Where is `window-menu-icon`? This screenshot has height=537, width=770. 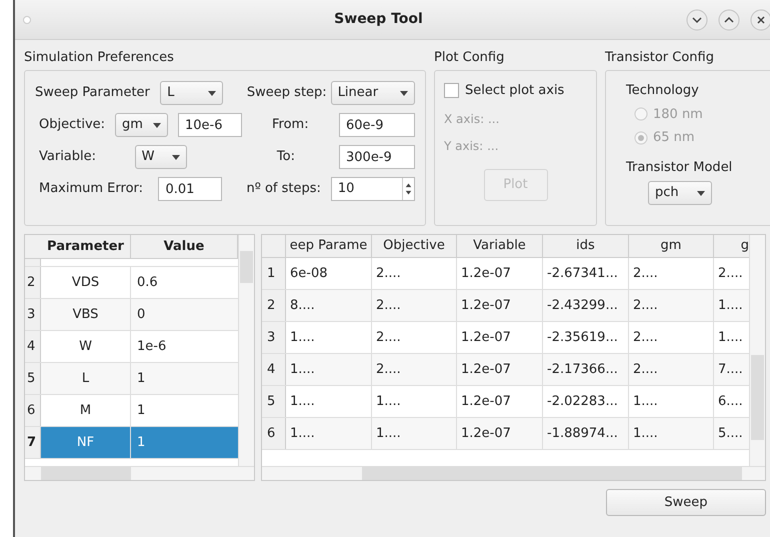
window-menu-icon is located at coordinates (27, 20).